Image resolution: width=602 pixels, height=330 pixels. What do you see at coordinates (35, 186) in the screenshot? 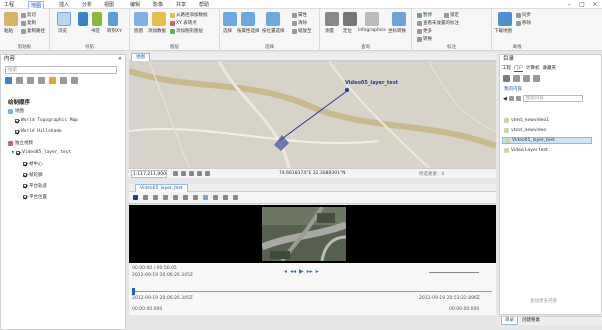
I see `sublayer-platform-track: 平台轨迹` at bounding box center [35, 186].